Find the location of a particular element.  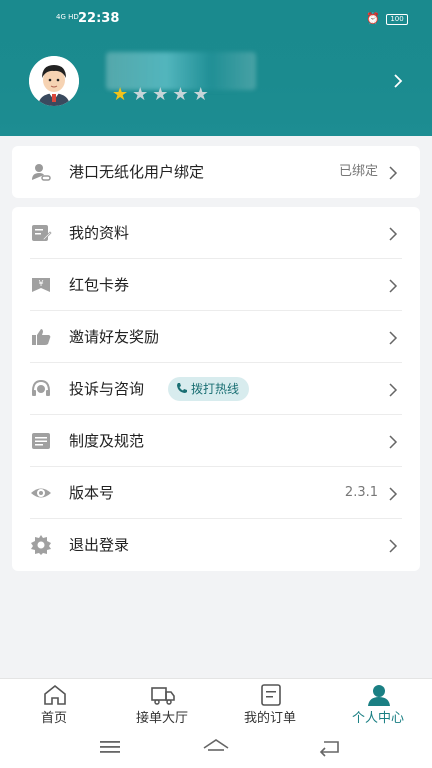

tab-label: 接单大厅 is located at coordinates (161, 718).